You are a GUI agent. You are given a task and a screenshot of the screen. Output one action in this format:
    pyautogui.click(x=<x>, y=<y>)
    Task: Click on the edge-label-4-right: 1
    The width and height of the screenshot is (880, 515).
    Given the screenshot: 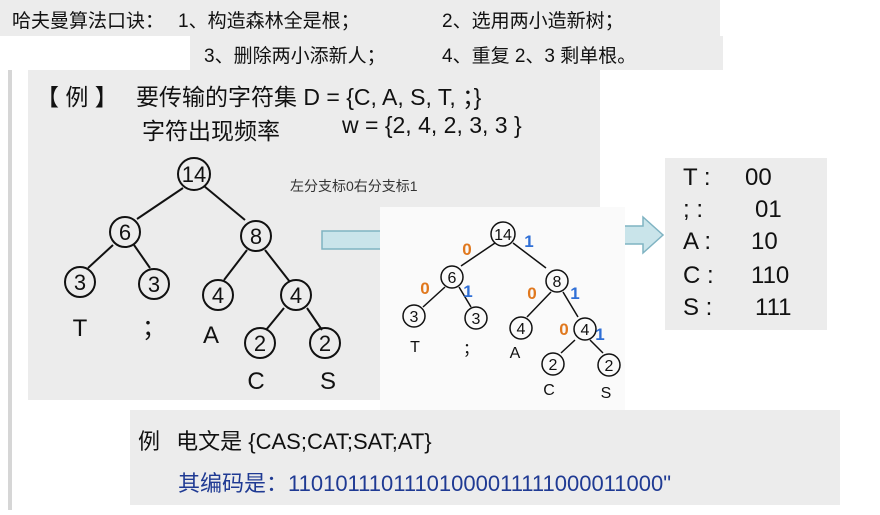 What is the action you would take?
    pyautogui.click(x=599, y=334)
    